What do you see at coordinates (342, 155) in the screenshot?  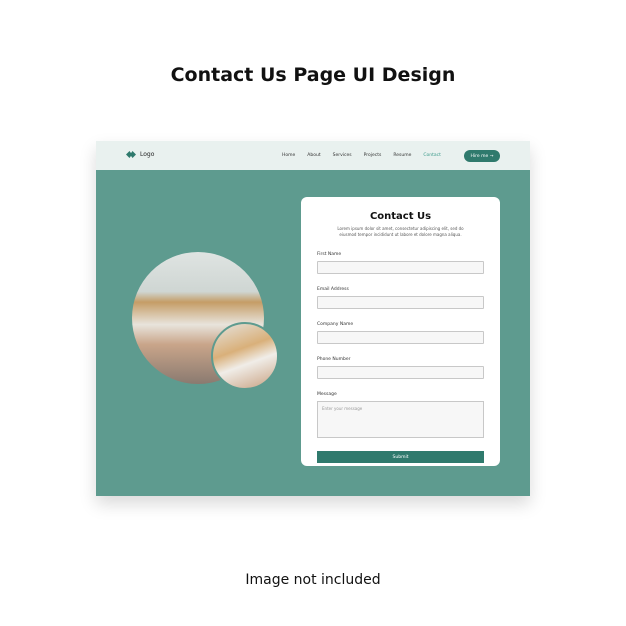 I see `nav-services: Services` at bounding box center [342, 155].